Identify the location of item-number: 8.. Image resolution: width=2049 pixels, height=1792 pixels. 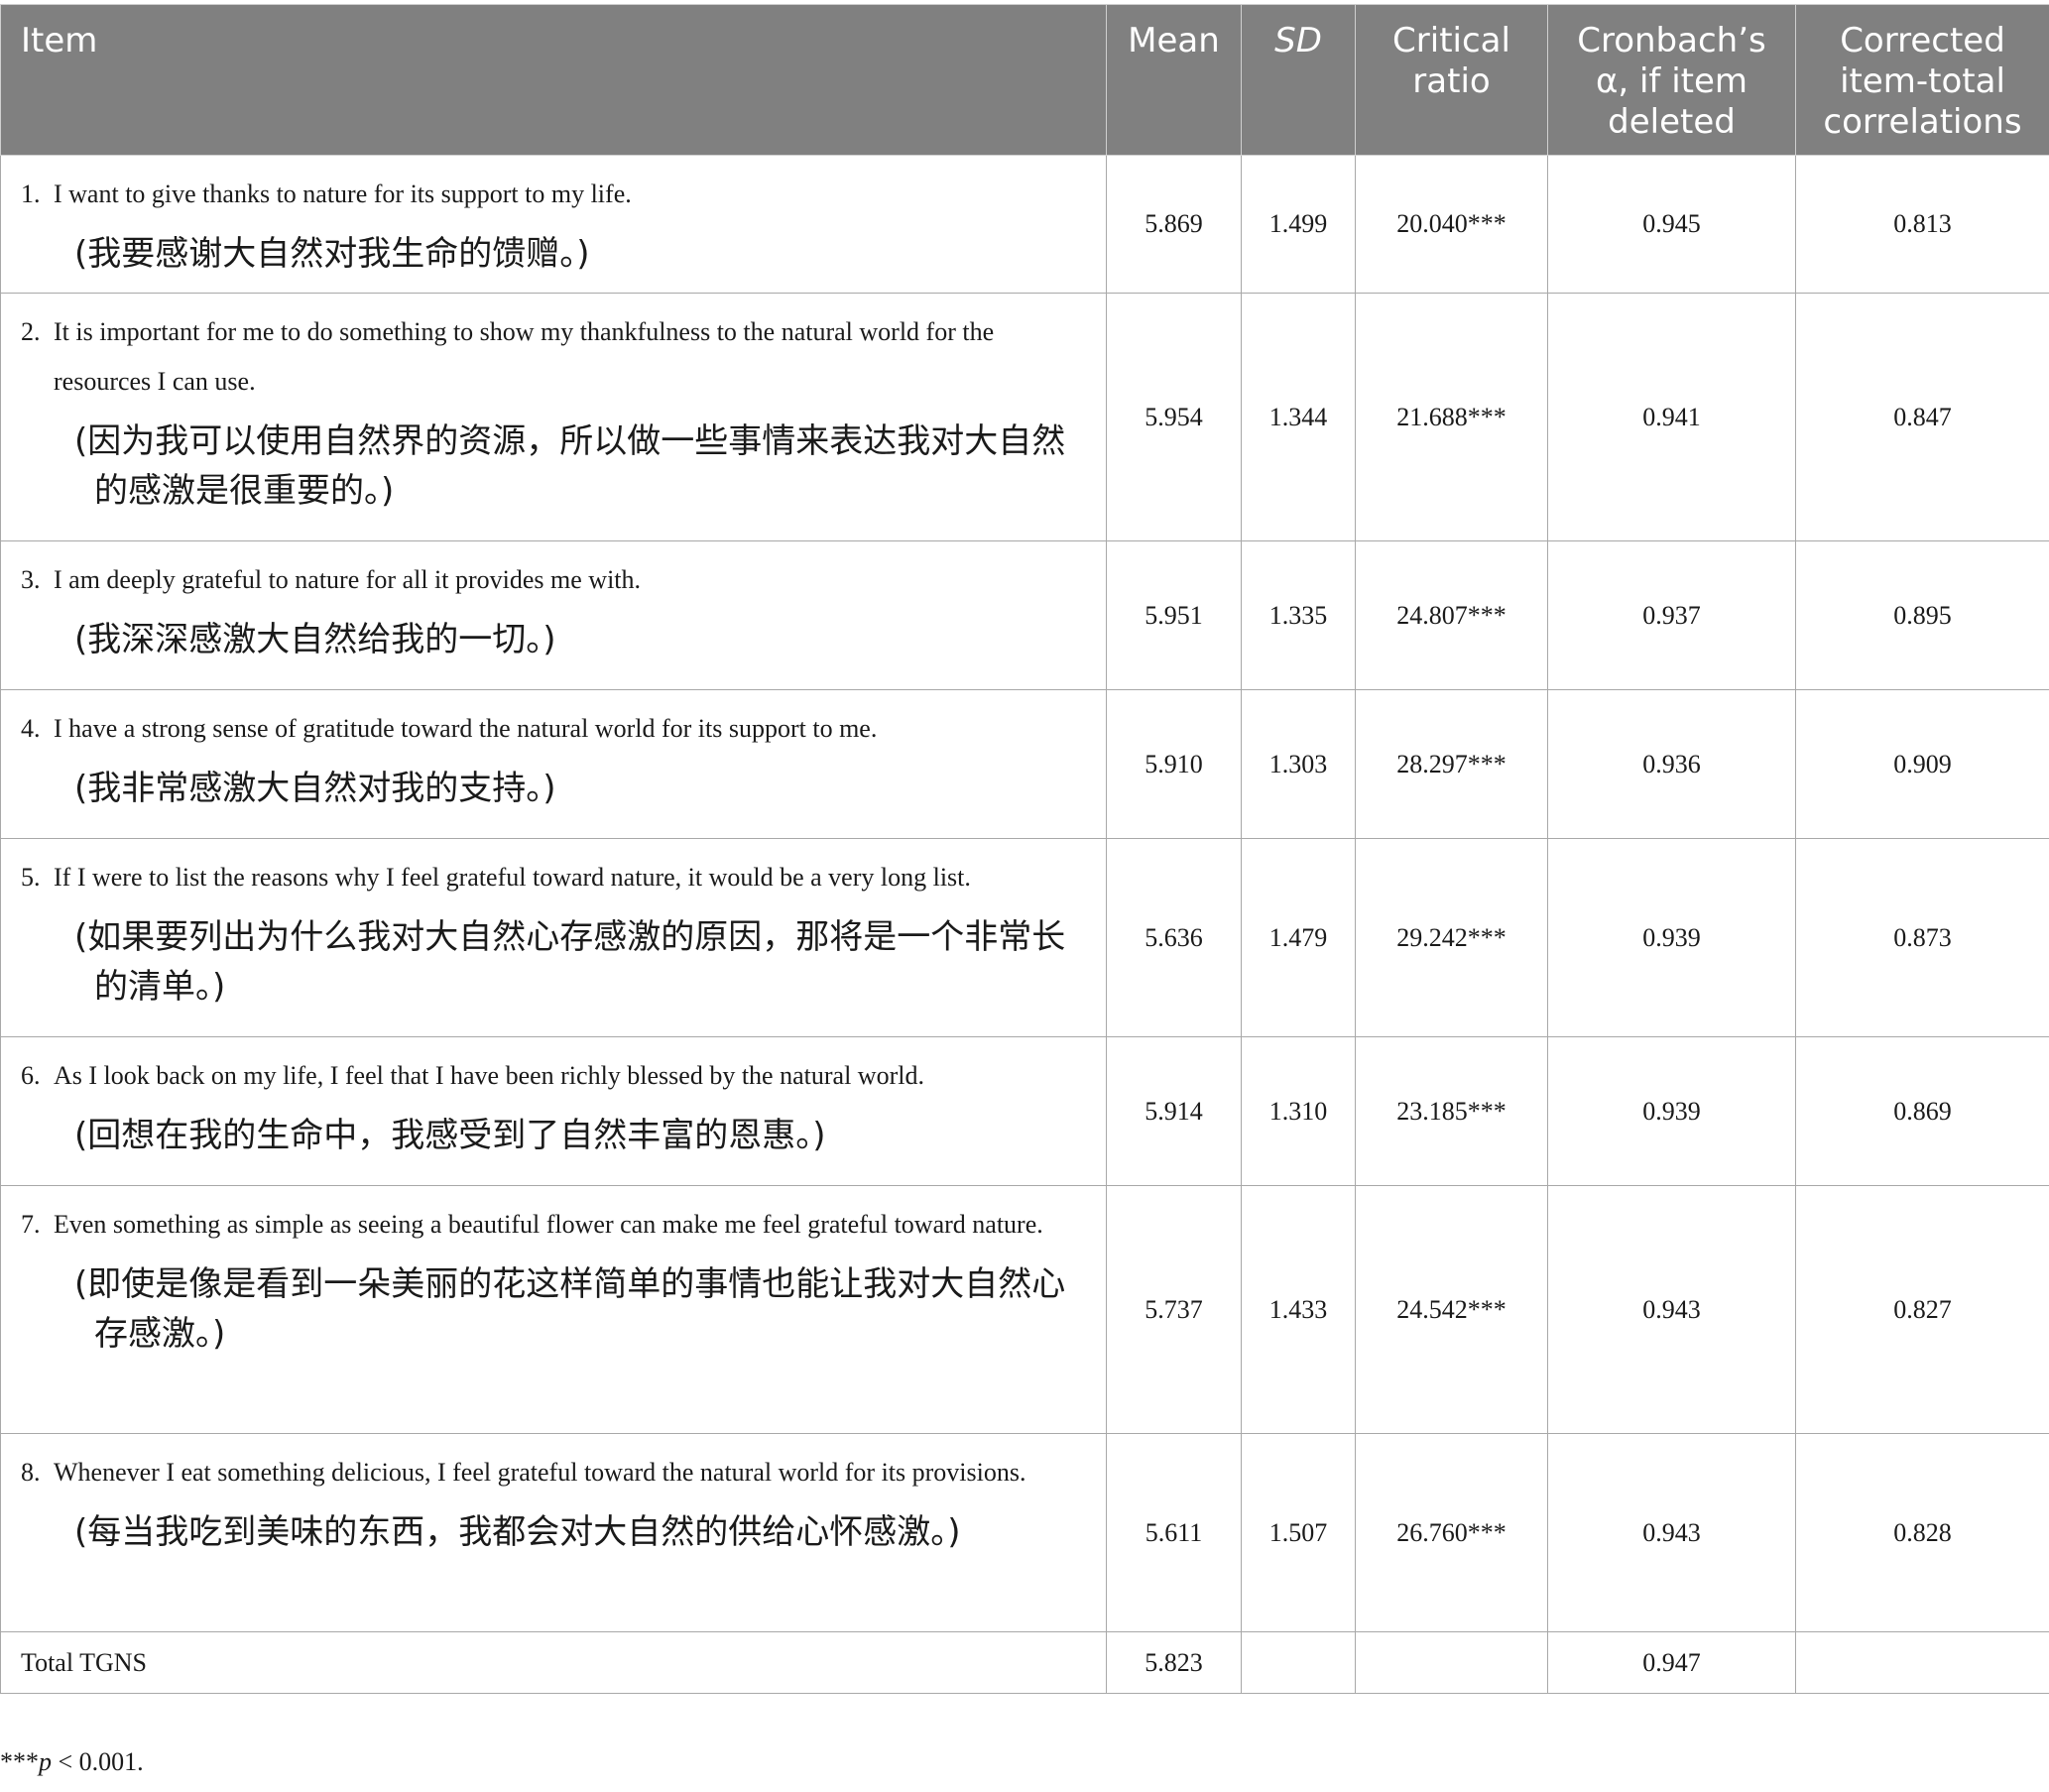
(31, 1473).